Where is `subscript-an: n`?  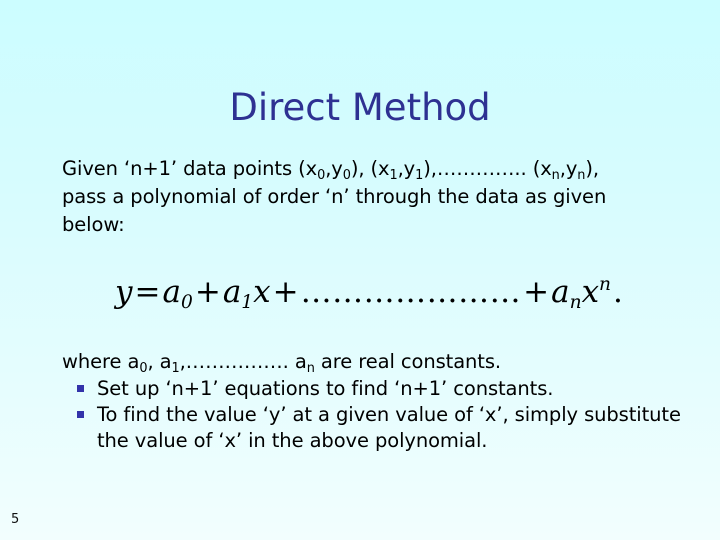 subscript-an: n is located at coordinates (310, 368).